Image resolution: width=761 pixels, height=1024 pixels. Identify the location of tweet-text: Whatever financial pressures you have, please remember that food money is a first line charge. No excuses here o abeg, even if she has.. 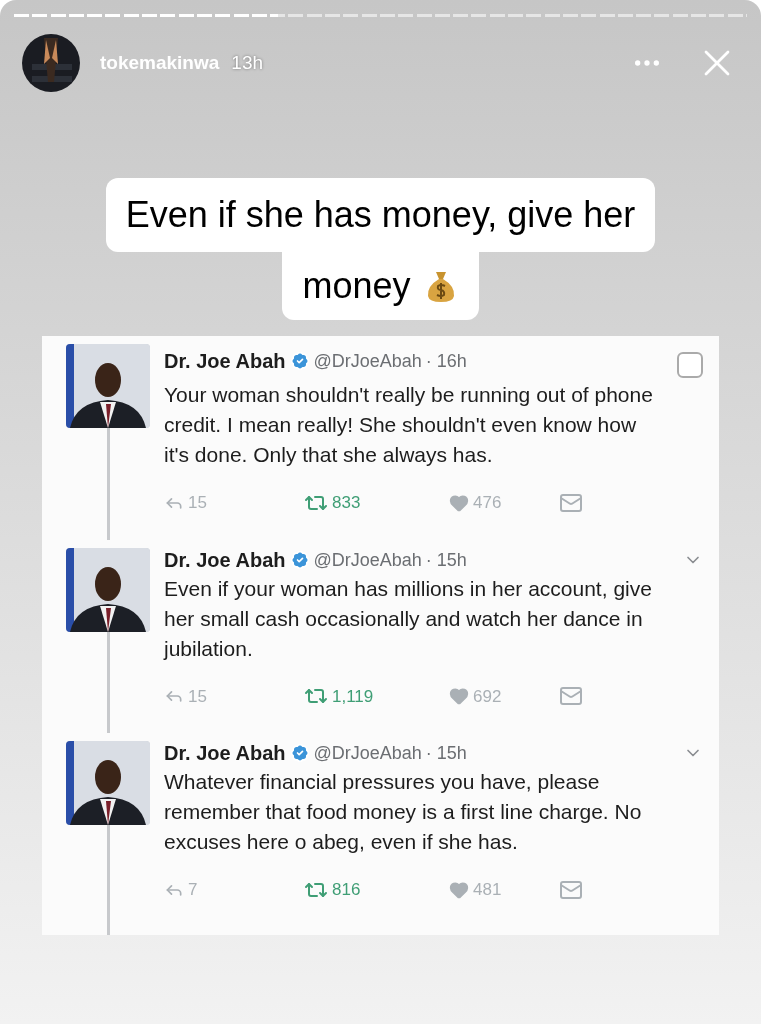
(403, 812).